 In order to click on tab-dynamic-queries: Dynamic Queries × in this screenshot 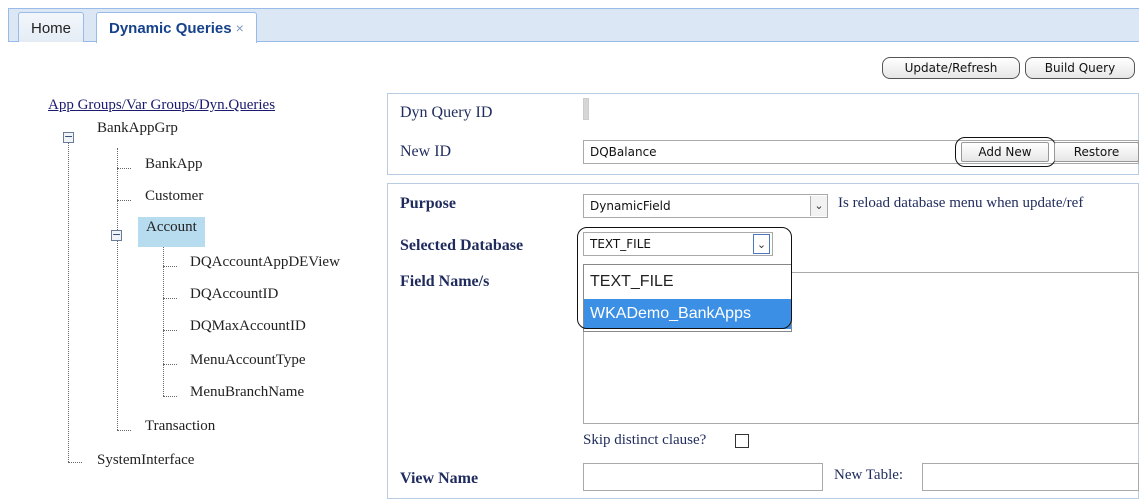, I will do `click(176, 27)`.